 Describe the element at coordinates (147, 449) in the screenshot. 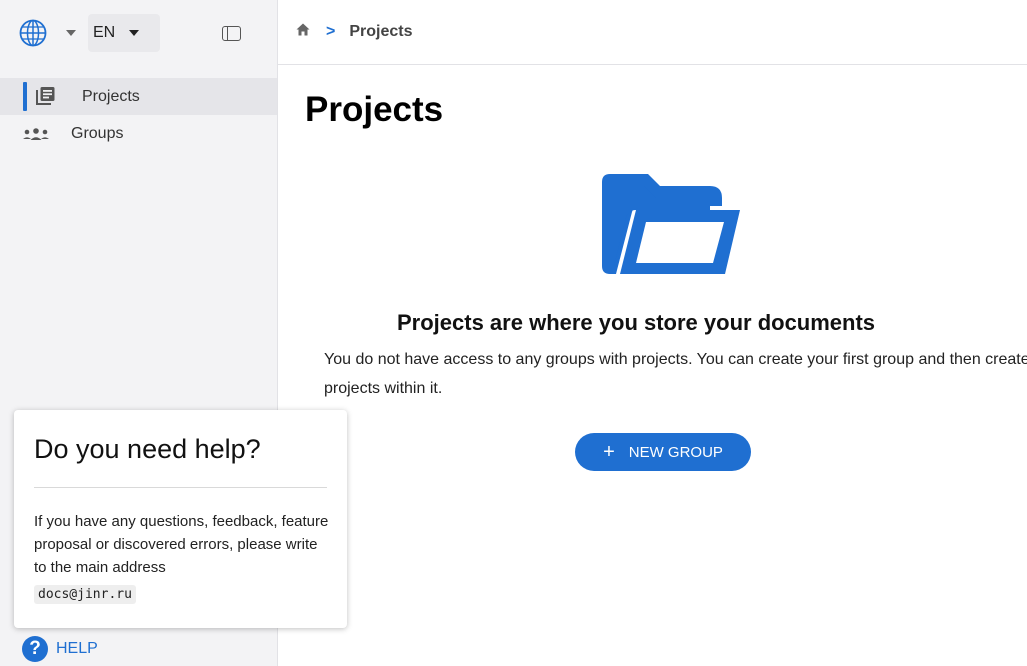

I see `help-popover-title: Do you need help?` at that location.